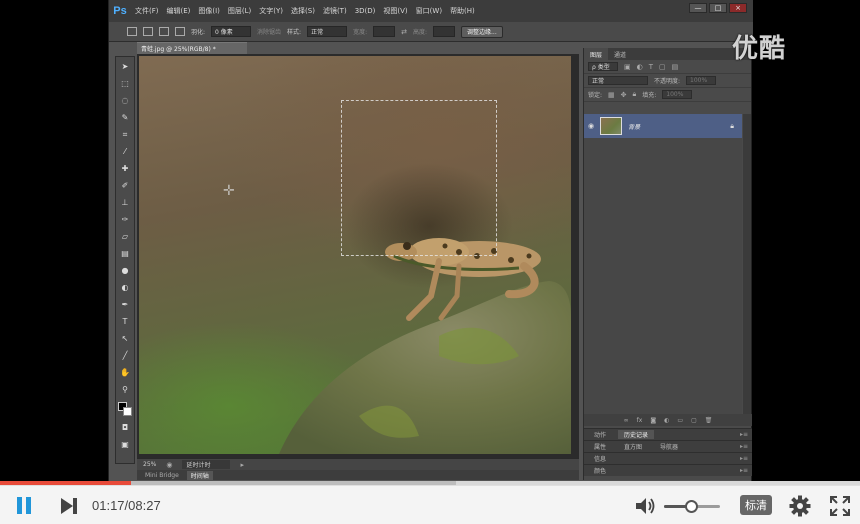 Image resolution: width=860 pixels, height=524 pixels. Describe the element at coordinates (149, 464) in the screenshot. I see `zoom-level: 25%` at that location.